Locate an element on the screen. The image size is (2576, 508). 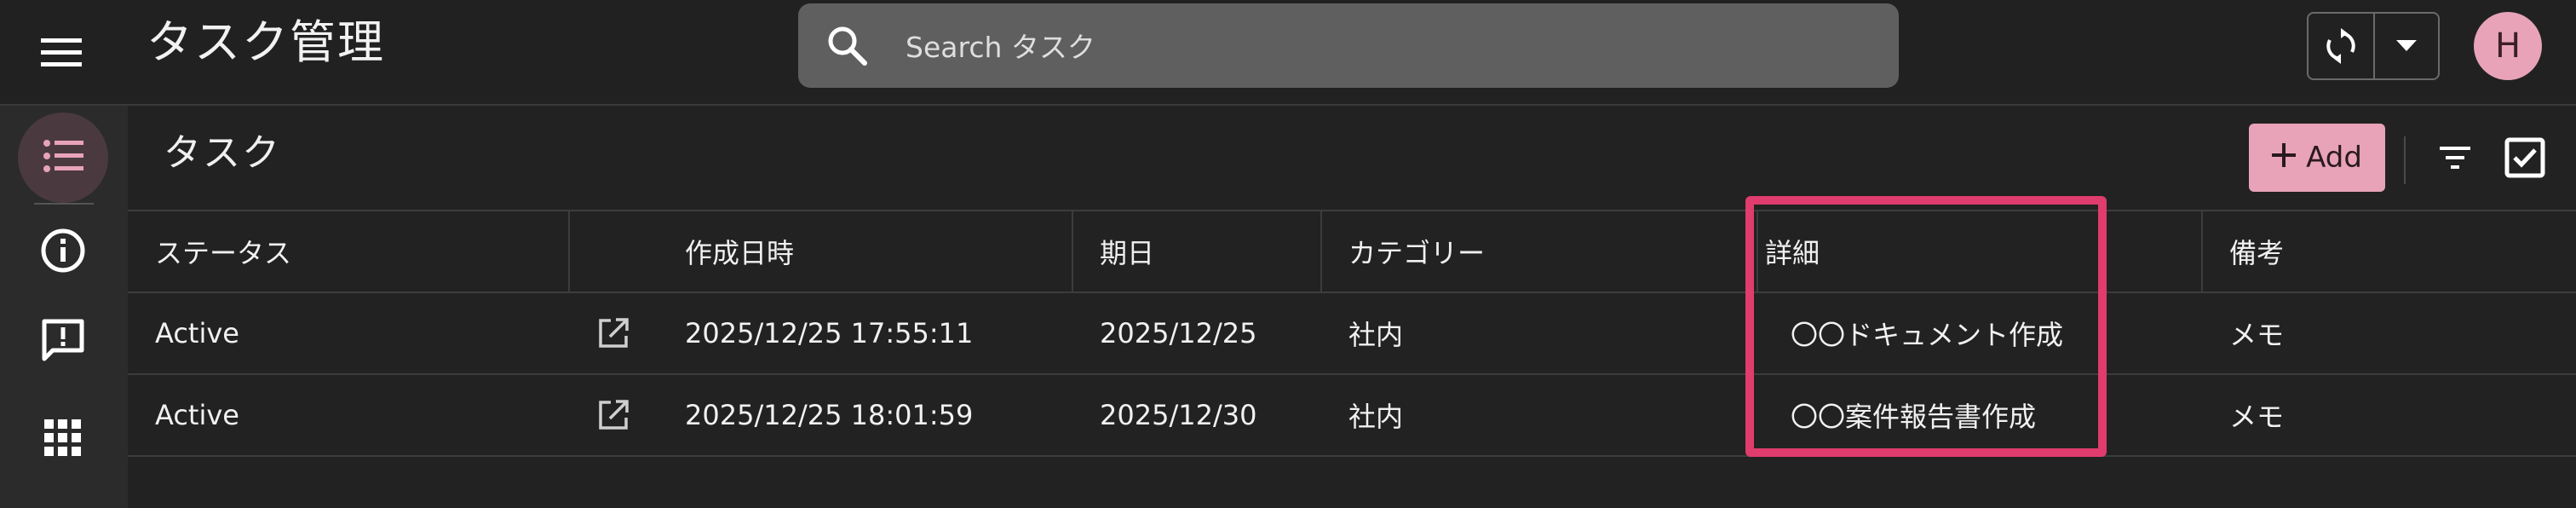
apps-grid-icon is located at coordinates (63, 439).